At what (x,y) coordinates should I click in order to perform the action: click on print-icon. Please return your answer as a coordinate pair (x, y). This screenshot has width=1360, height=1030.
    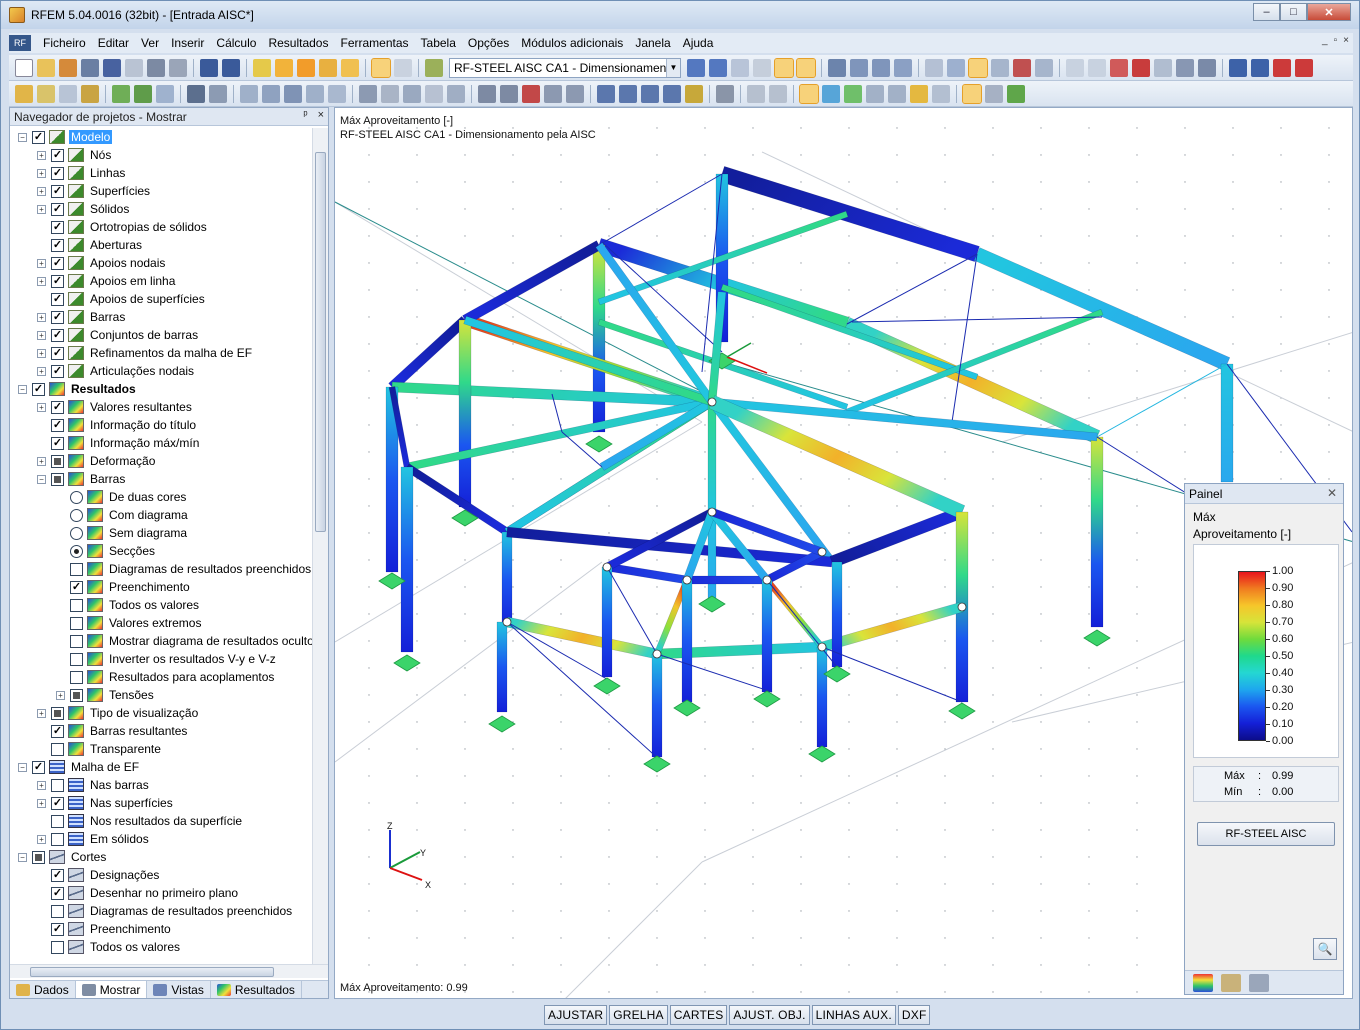
    Looking at the image, I should click on (134, 67).